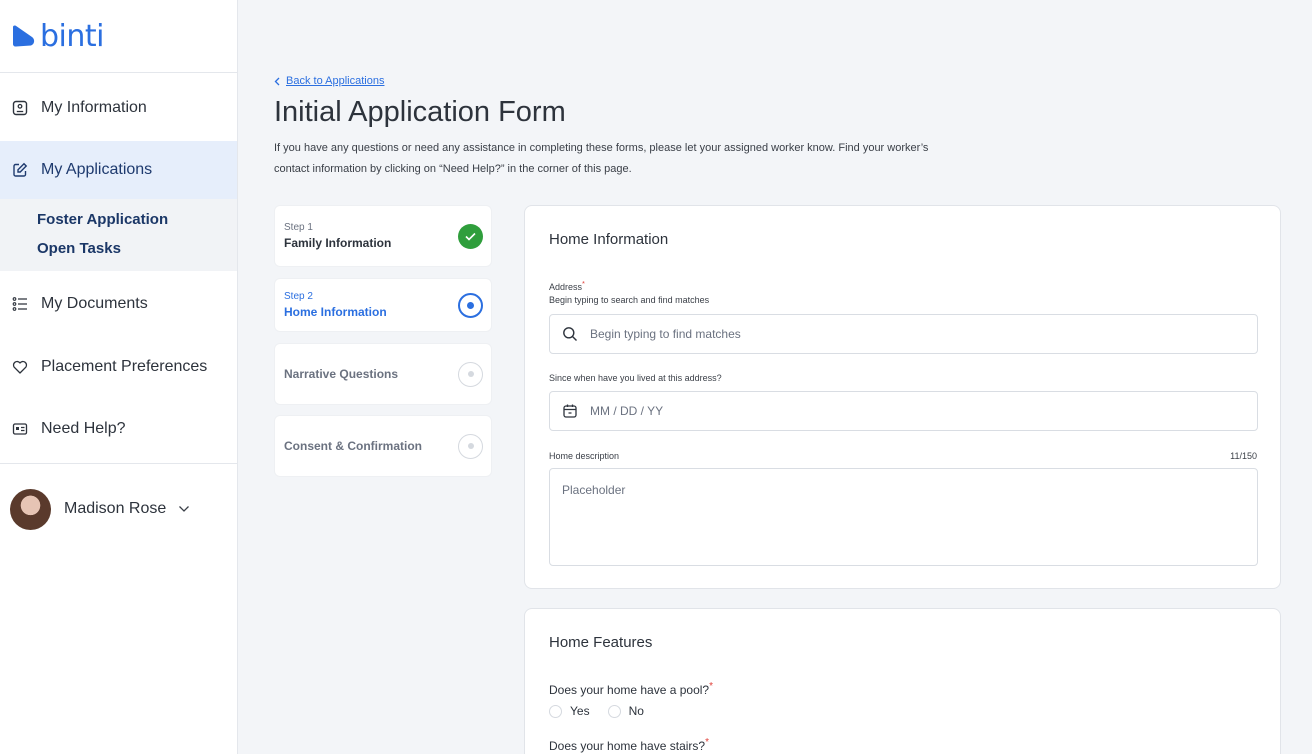 Image resolution: width=1312 pixels, height=754 pixels. I want to click on pool-question: Does your home have a pool?*, so click(631, 689).